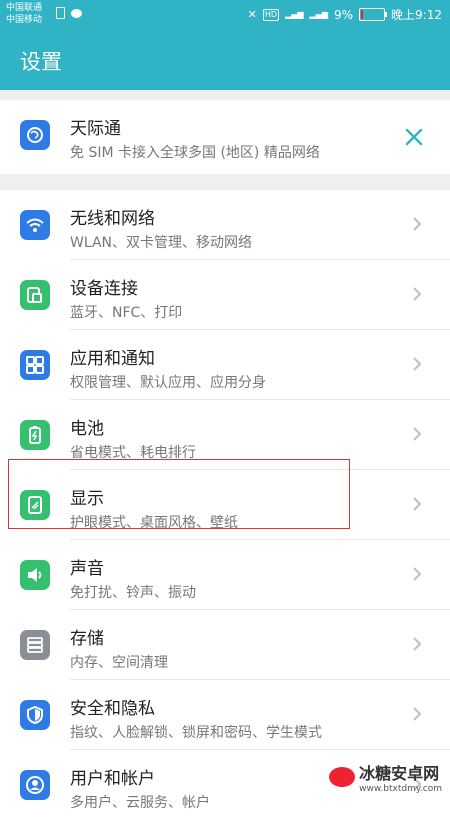  What do you see at coordinates (225, 715) in the screenshot?
I see `settings-item: 安全和隐私指纹、人脸解锁、锁屏和密码、学生模式` at bounding box center [225, 715].